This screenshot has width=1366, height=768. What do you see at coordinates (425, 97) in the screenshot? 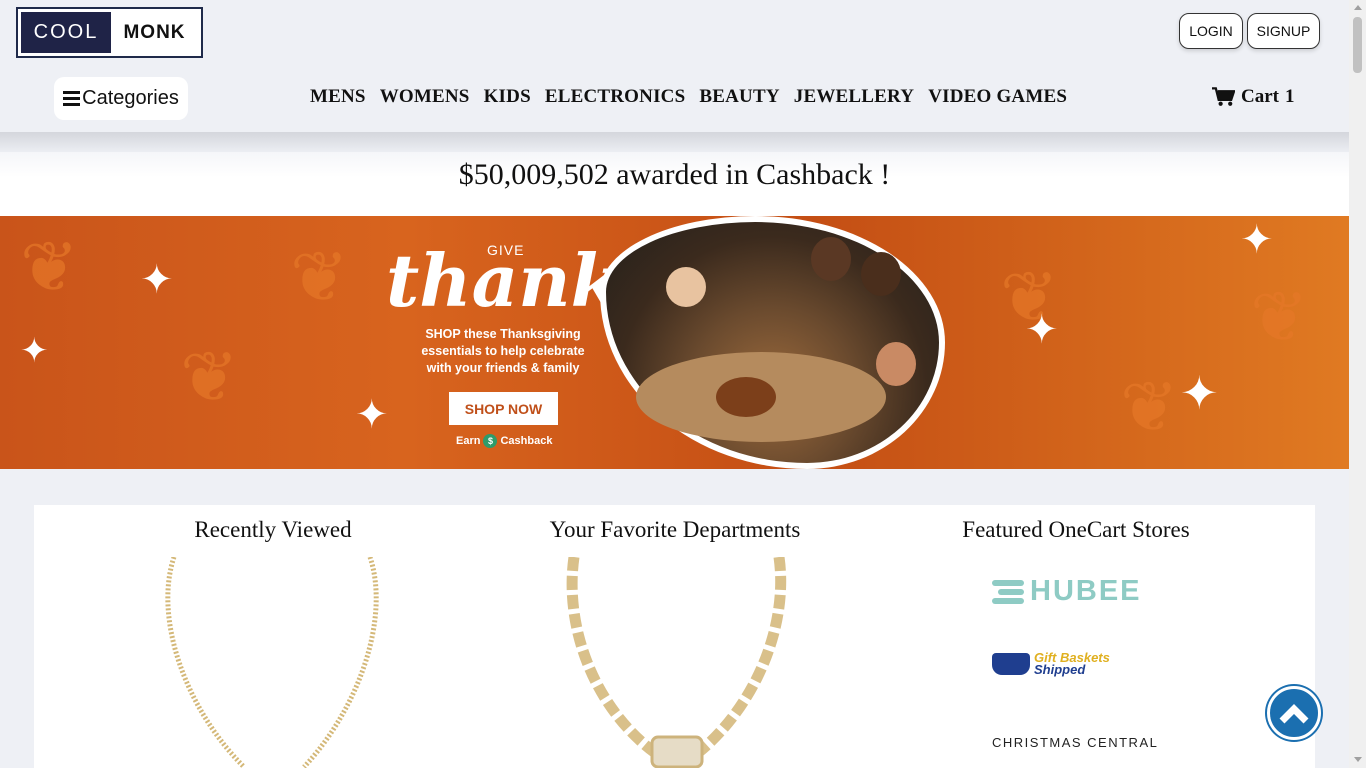
I see `nav-womens: WOMENS` at bounding box center [425, 97].